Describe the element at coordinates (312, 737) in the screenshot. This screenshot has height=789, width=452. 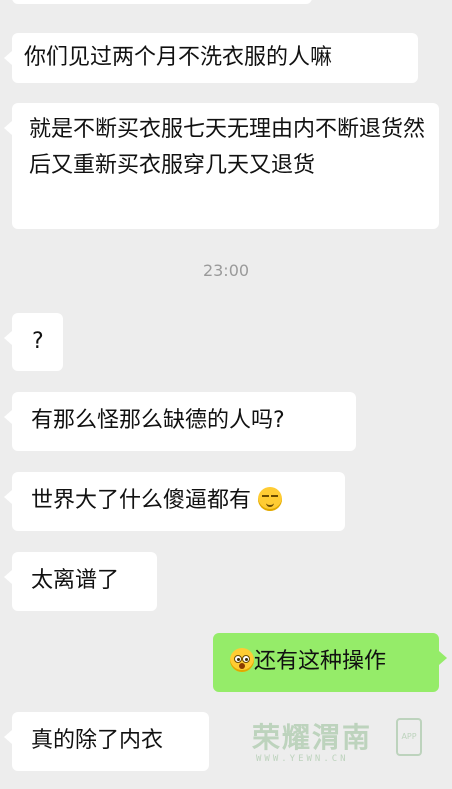
I see `watermark-text: 荣耀渭南` at that location.